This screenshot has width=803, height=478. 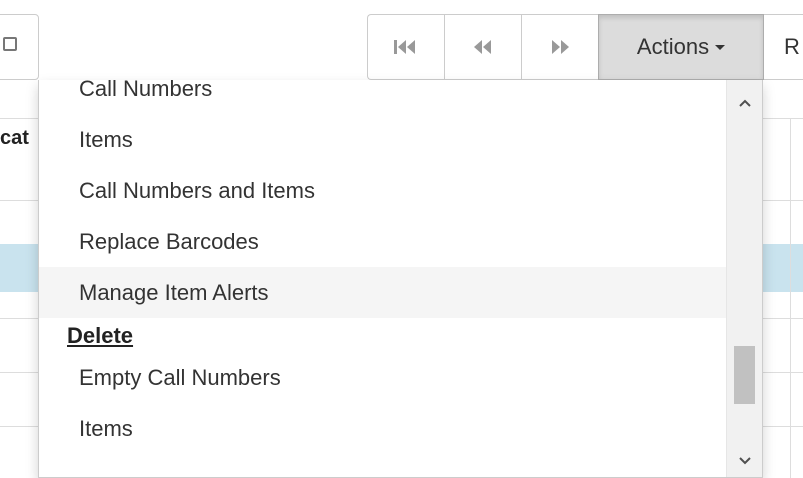 What do you see at coordinates (792, 46) in the screenshot?
I see `partial-button-label: R` at bounding box center [792, 46].